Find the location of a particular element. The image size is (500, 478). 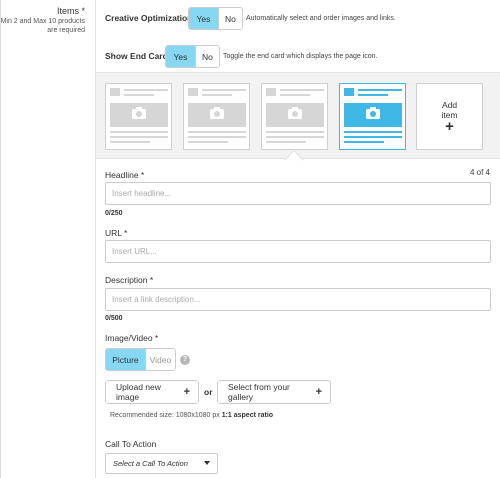

upload-new-image-button: Upload new image + is located at coordinates (152, 392).